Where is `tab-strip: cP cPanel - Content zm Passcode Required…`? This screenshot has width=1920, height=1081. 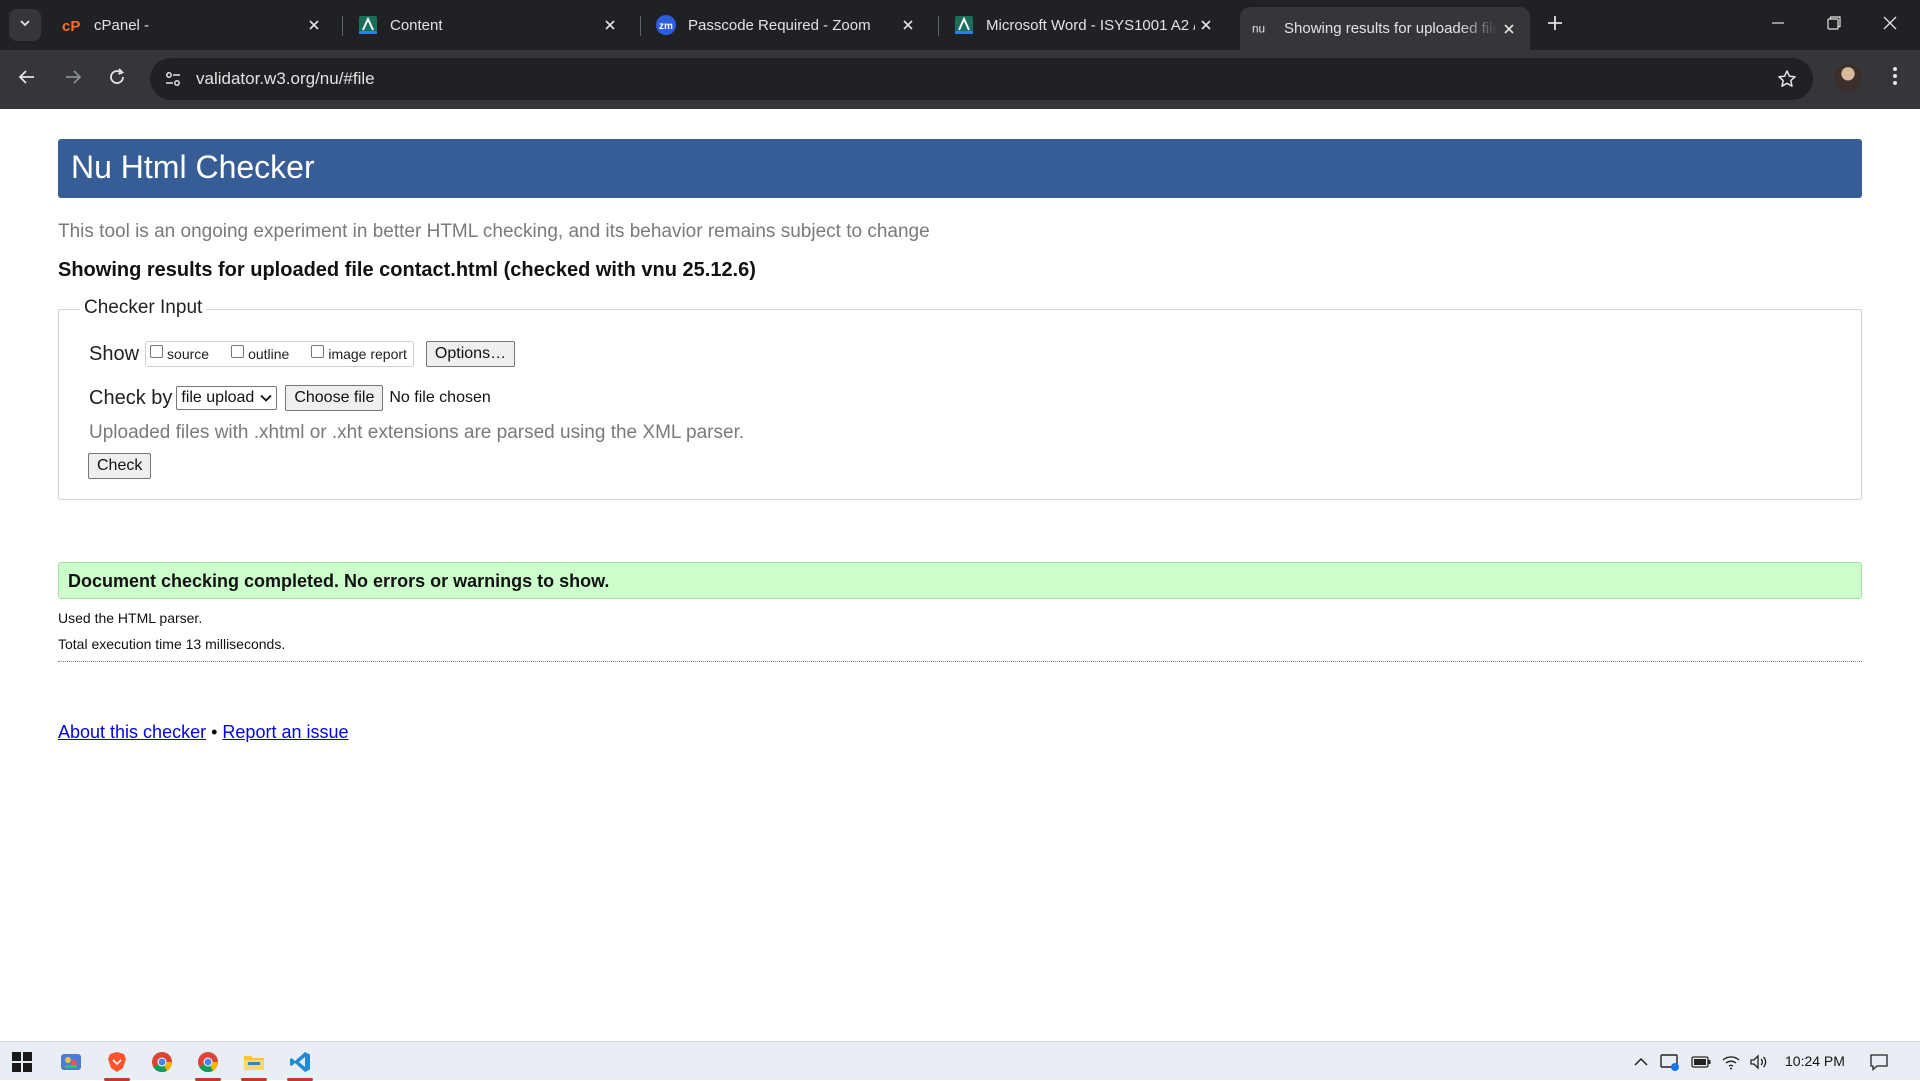
tab-strip: cP cPanel - Content zm Passcode Required… is located at coordinates (960, 25).